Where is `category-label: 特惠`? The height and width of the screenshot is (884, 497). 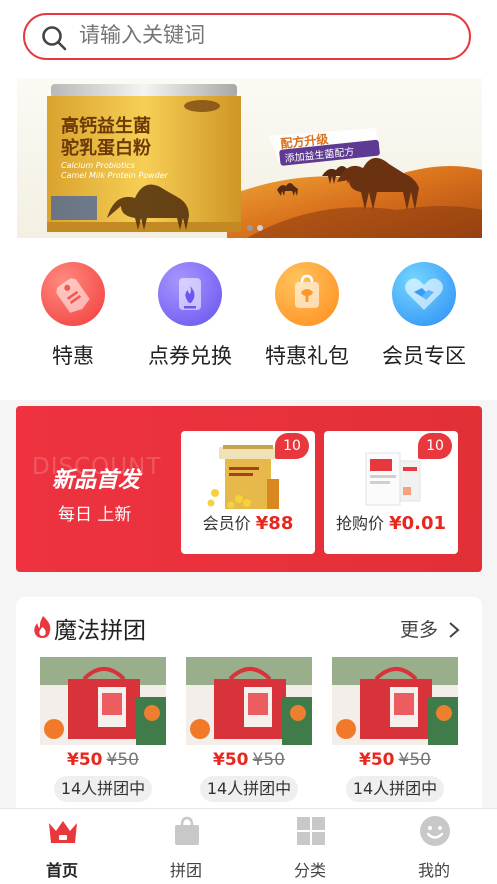
category-label: 特惠 is located at coordinates (73, 356).